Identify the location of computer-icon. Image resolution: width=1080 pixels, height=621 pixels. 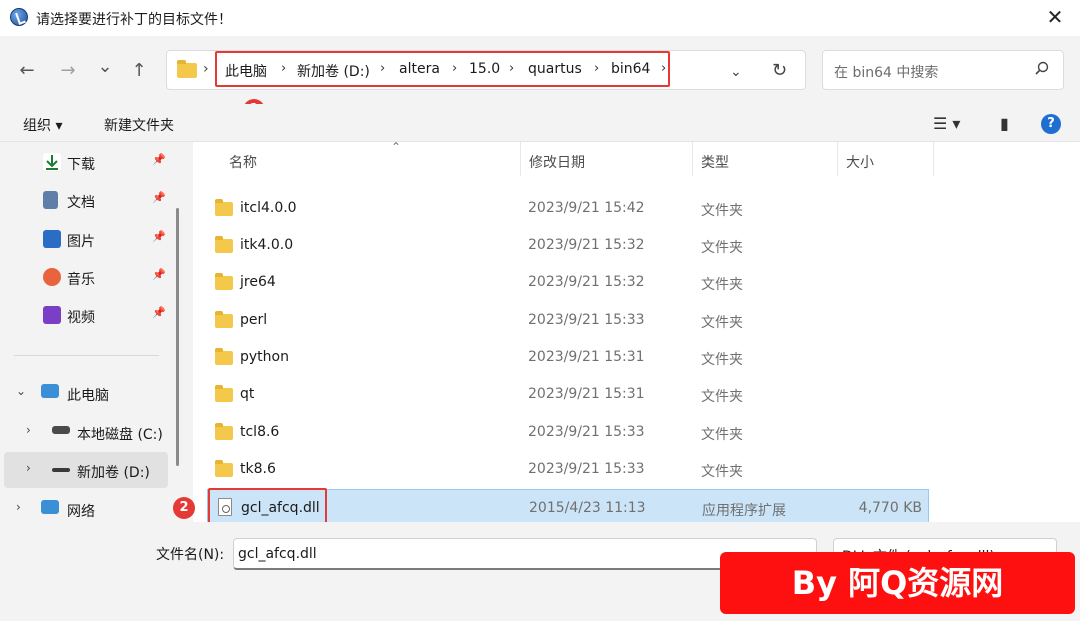
(50, 391).